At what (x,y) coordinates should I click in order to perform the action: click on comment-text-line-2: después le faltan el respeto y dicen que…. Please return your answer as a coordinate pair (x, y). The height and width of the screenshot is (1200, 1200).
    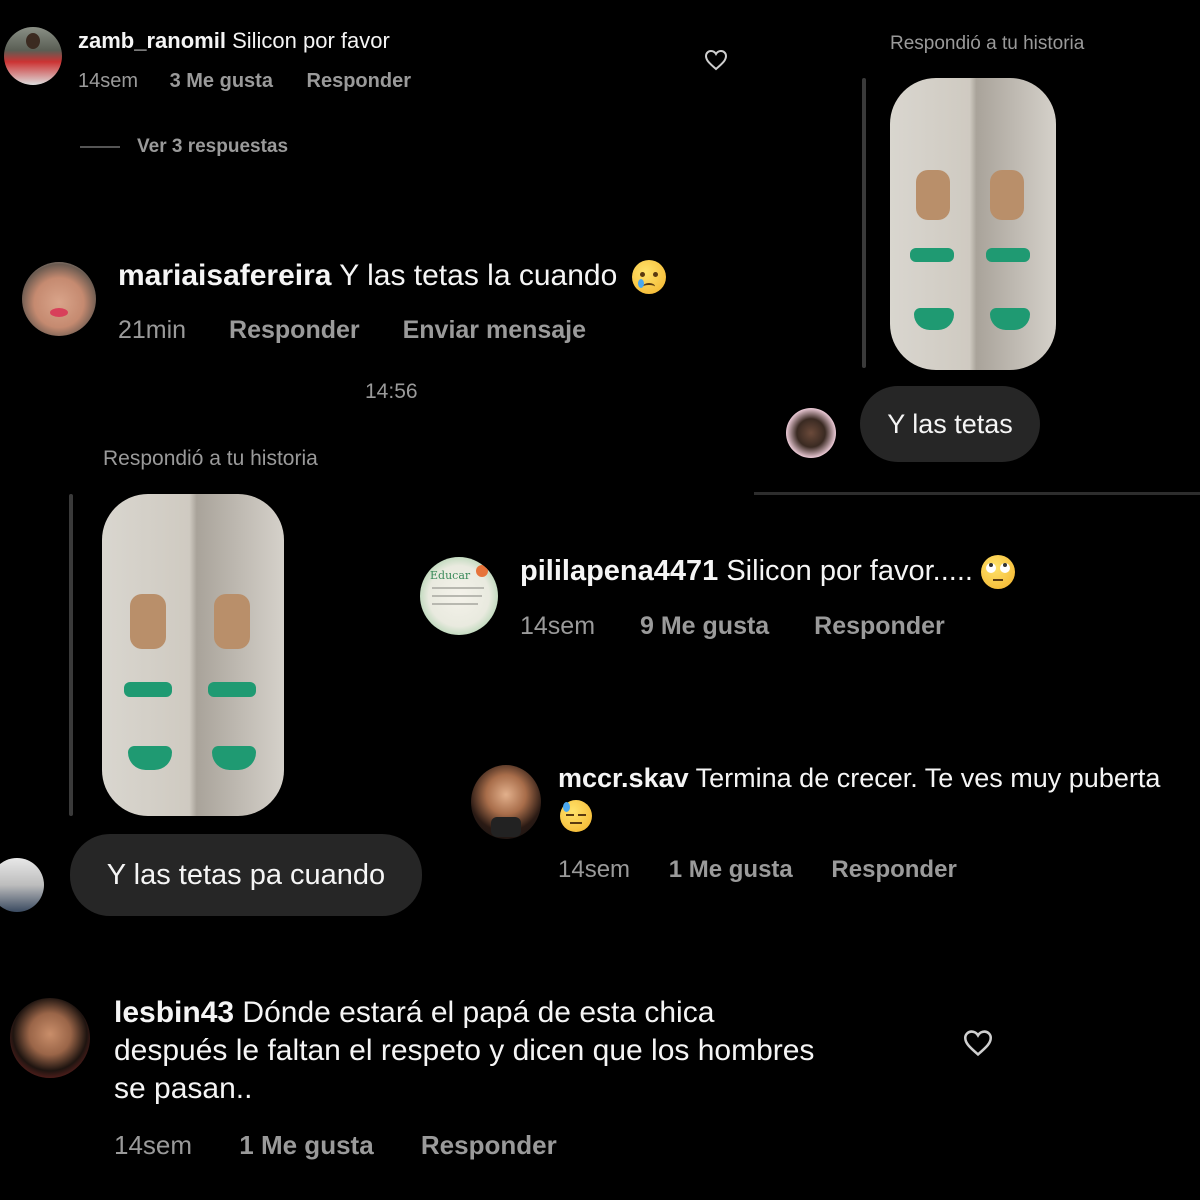
    Looking at the image, I should click on (464, 1050).